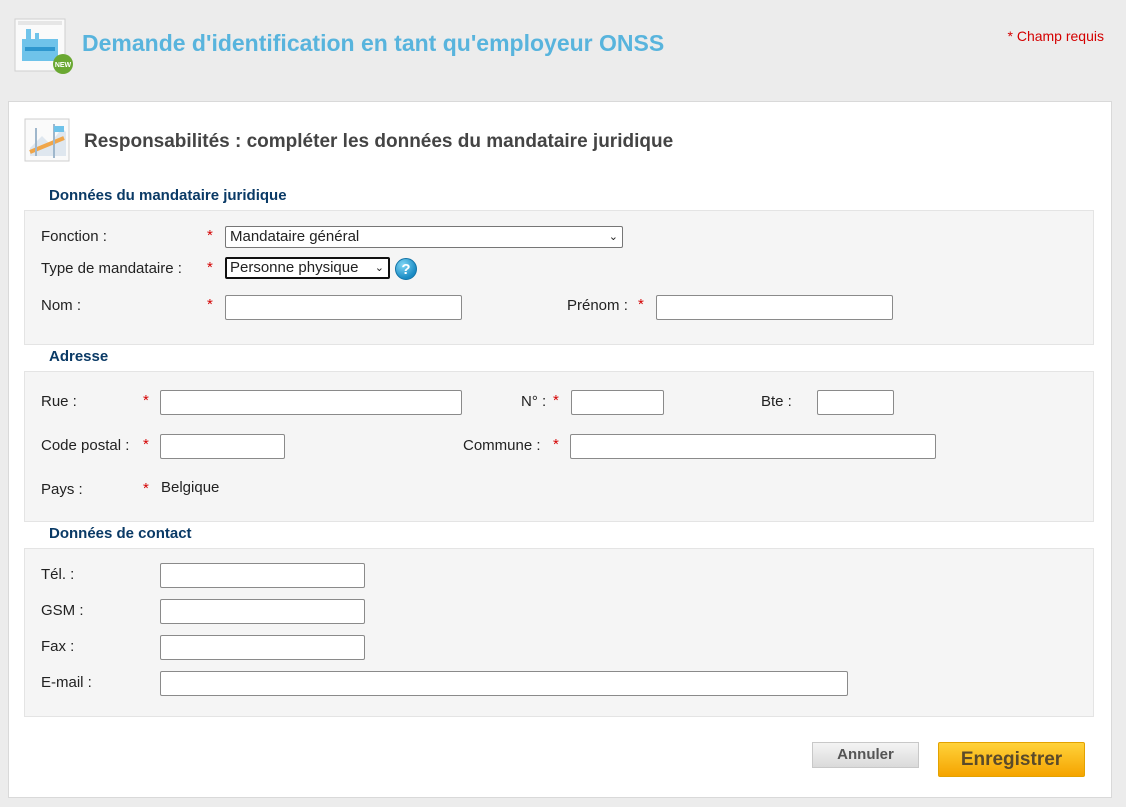 This screenshot has width=1126, height=807. Describe the element at coordinates (63, 65) in the screenshot. I see `new-badge: NEW` at that location.